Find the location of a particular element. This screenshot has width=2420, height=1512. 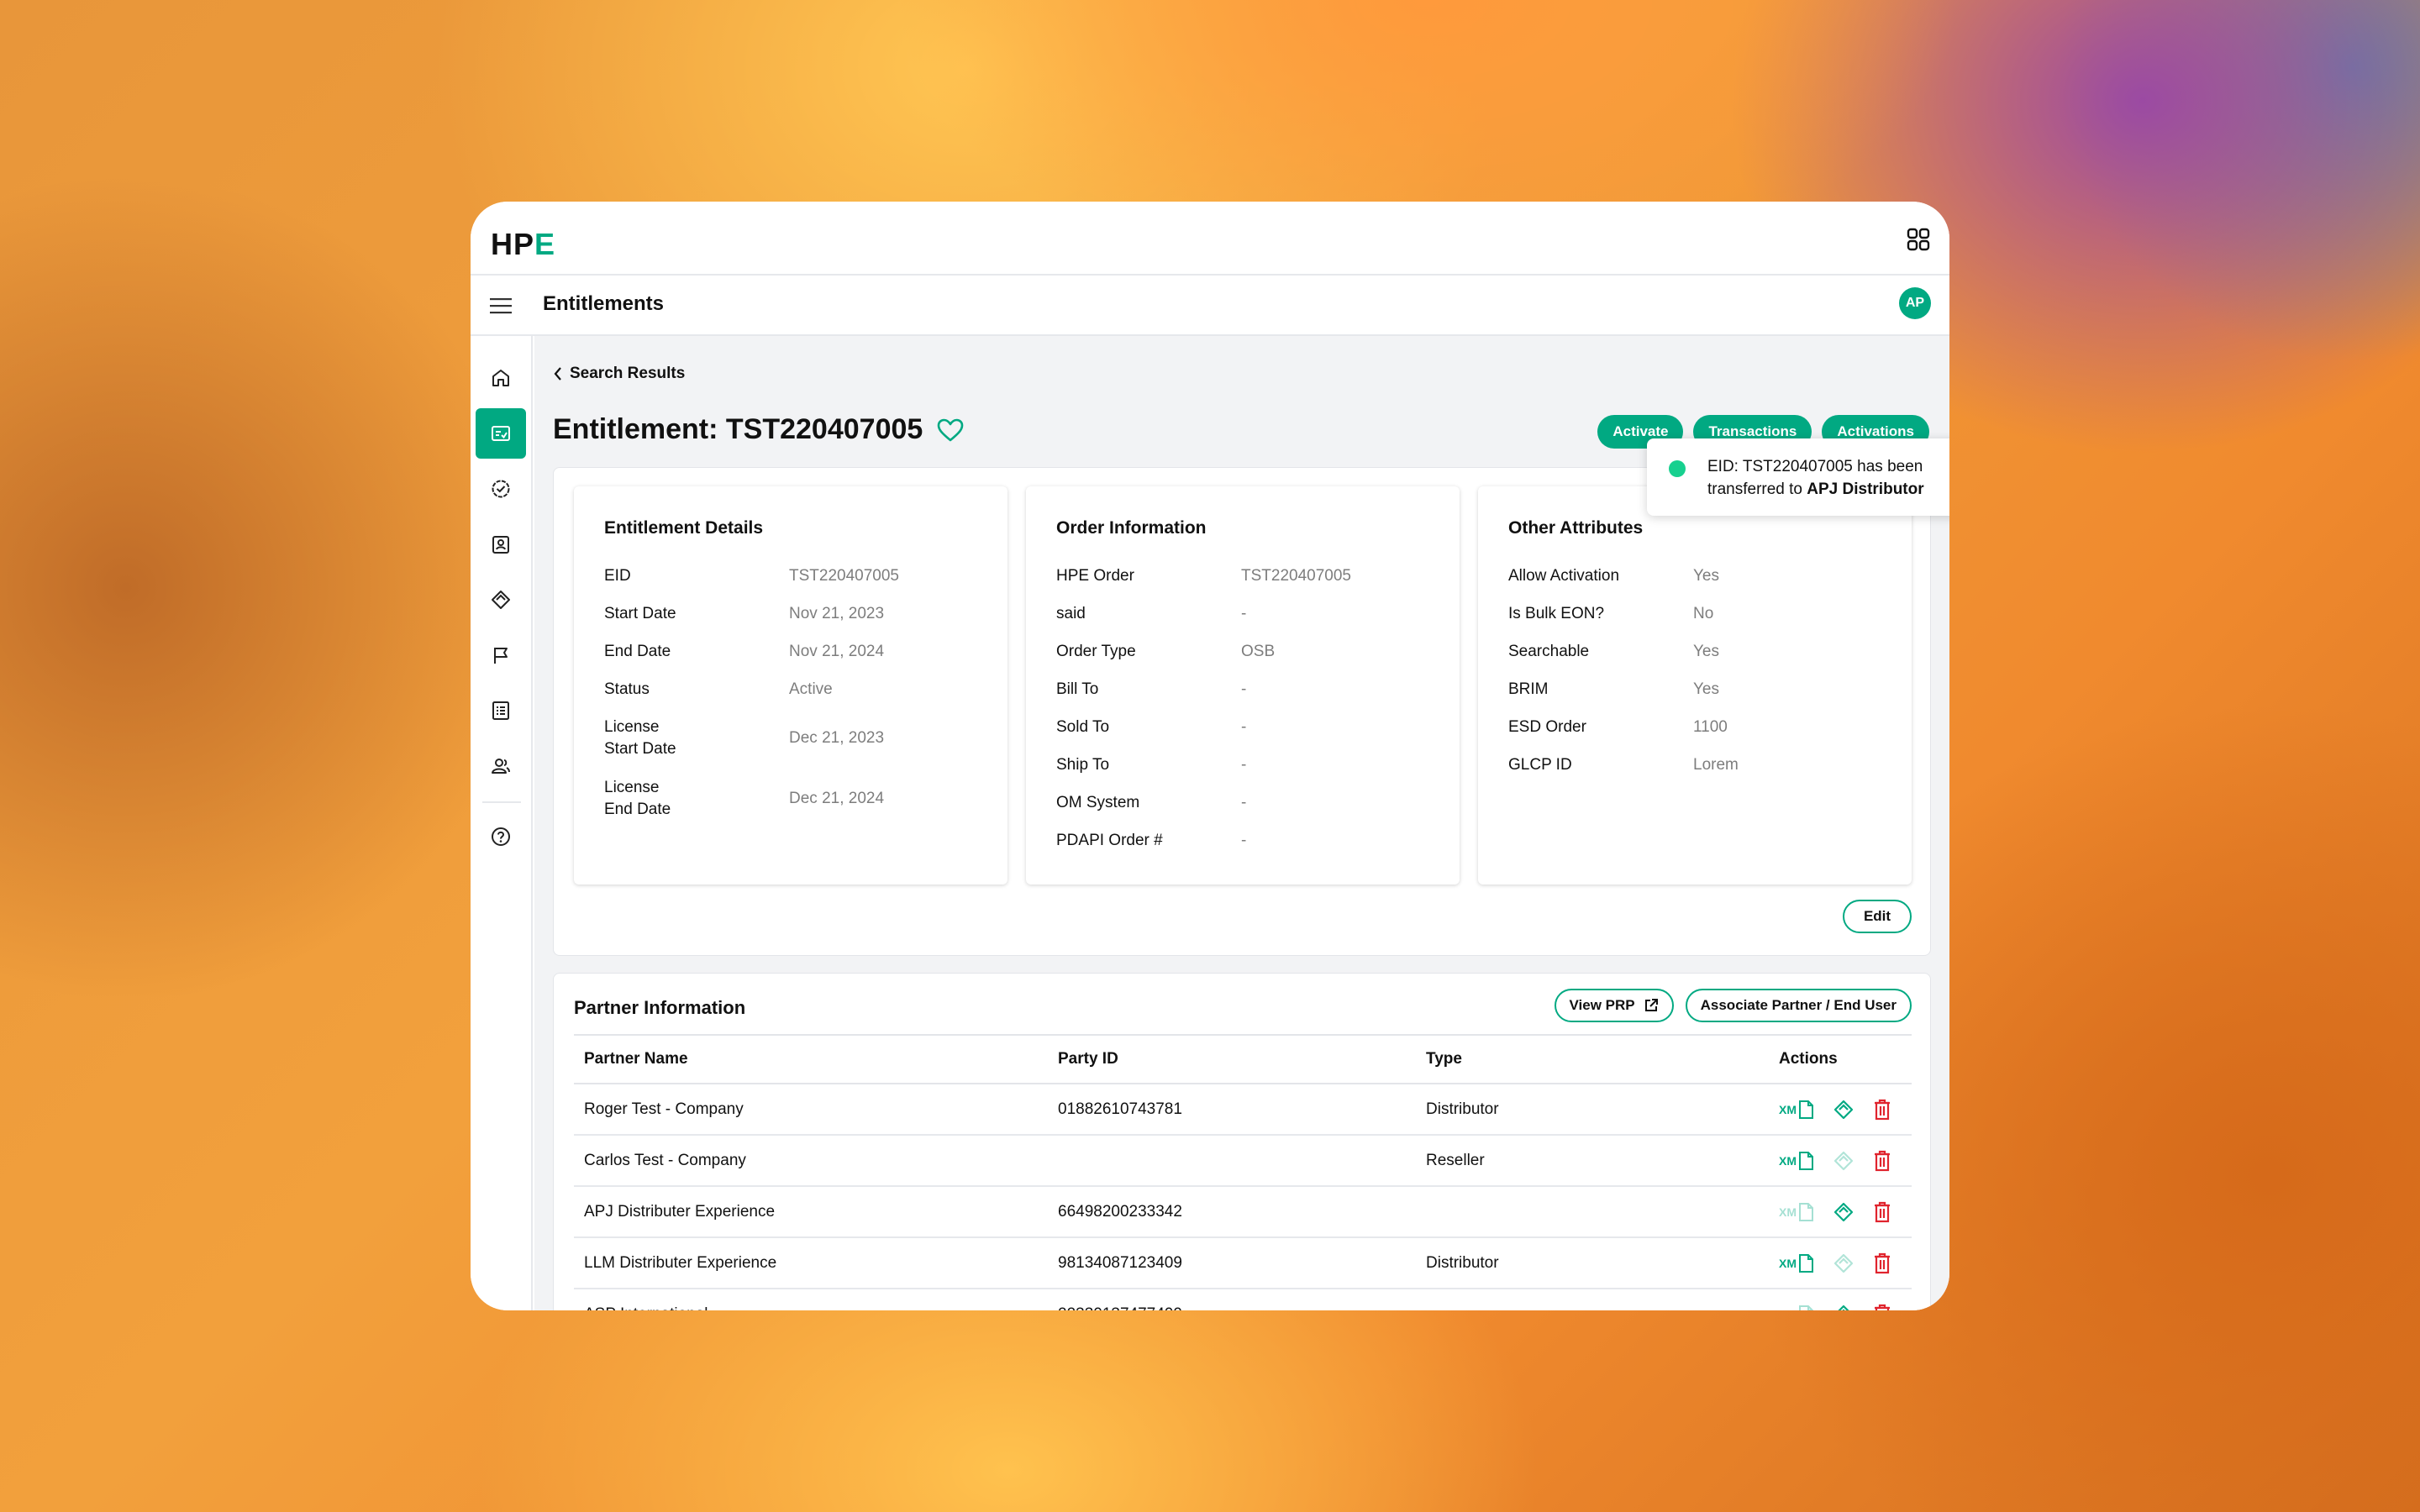

page-title-text: Entitlement: TST220407005 is located at coordinates (738, 429).